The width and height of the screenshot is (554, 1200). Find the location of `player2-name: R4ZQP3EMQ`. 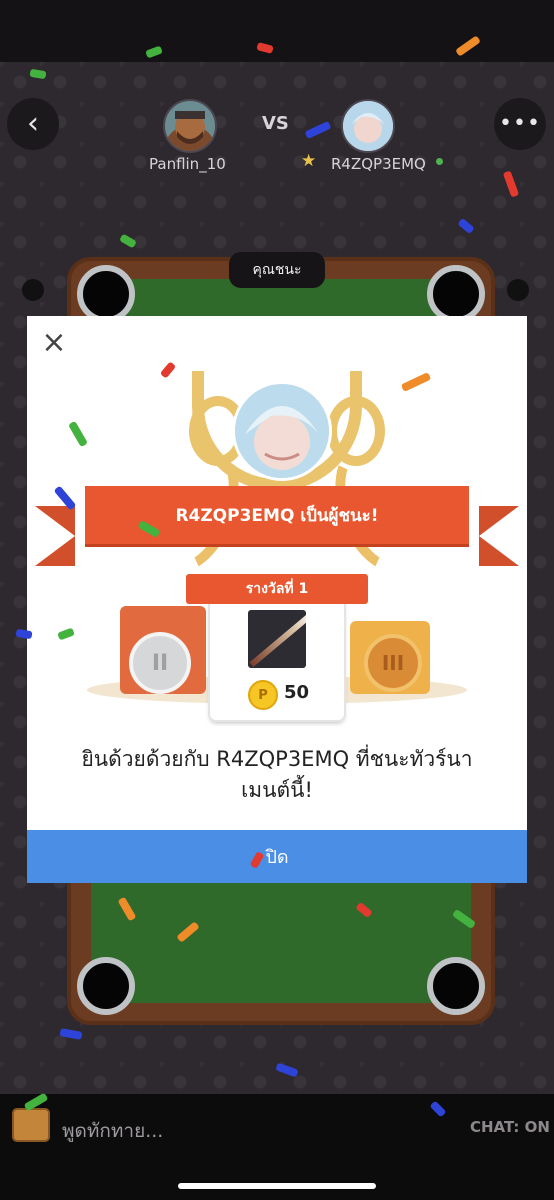

player2-name: R4ZQP3EMQ is located at coordinates (378, 164).